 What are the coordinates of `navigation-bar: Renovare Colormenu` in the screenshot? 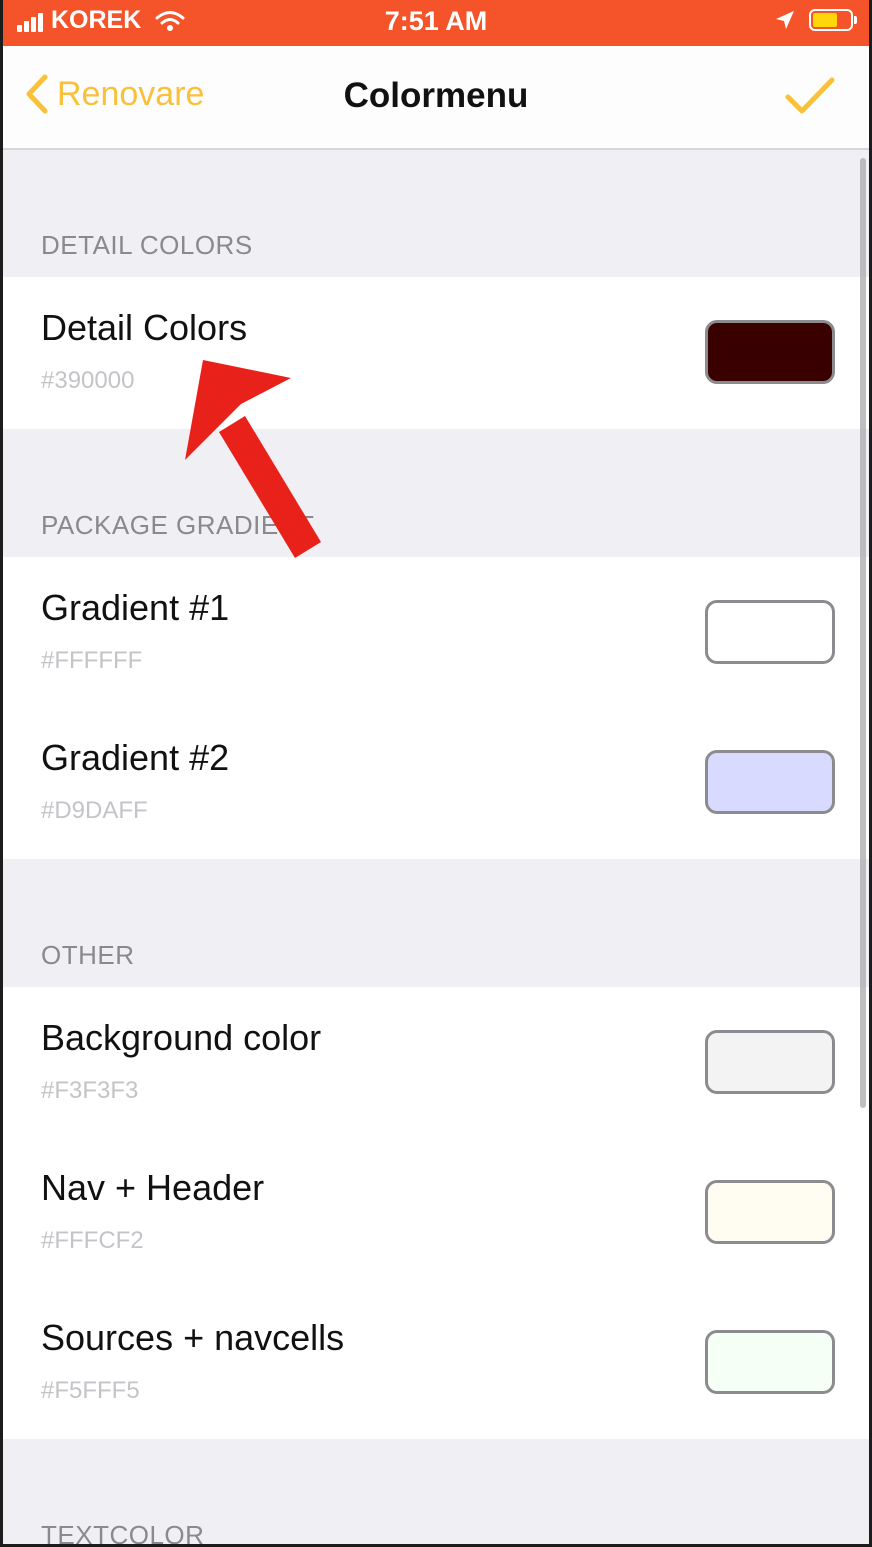 It's located at (436, 98).